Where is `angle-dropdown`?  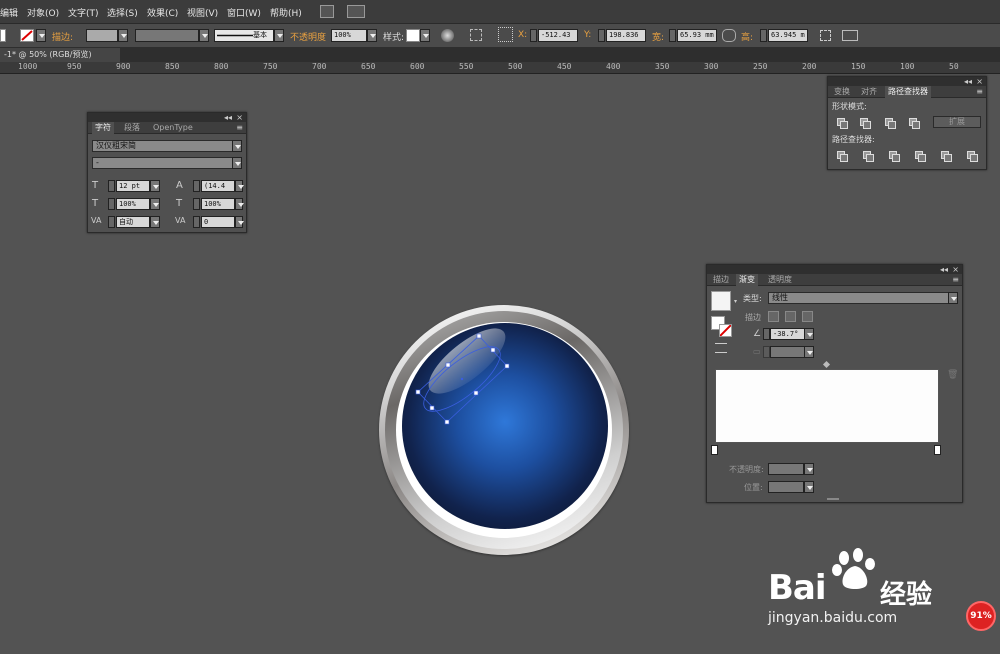 angle-dropdown is located at coordinates (809, 334).